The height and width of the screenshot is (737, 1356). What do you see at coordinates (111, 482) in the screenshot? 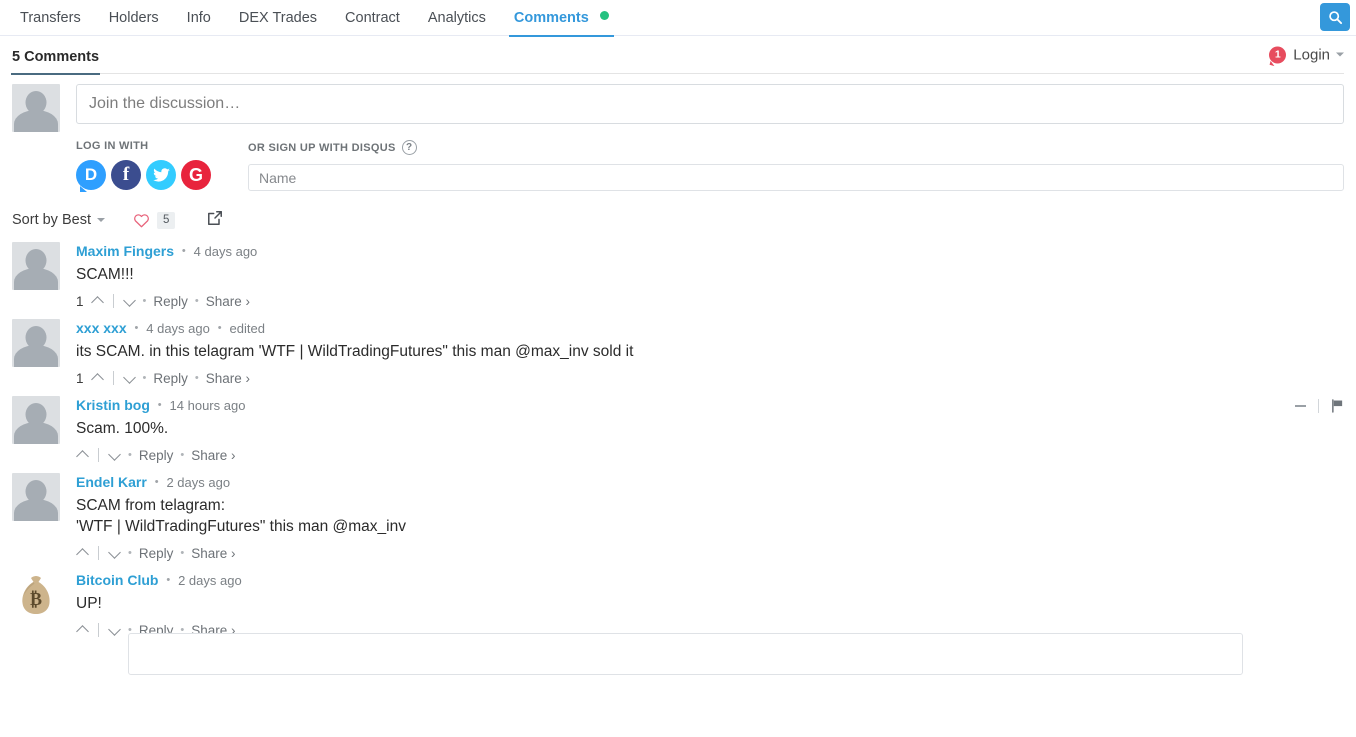
I see `comment-author: Endel Karr` at bounding box center [111, 482].